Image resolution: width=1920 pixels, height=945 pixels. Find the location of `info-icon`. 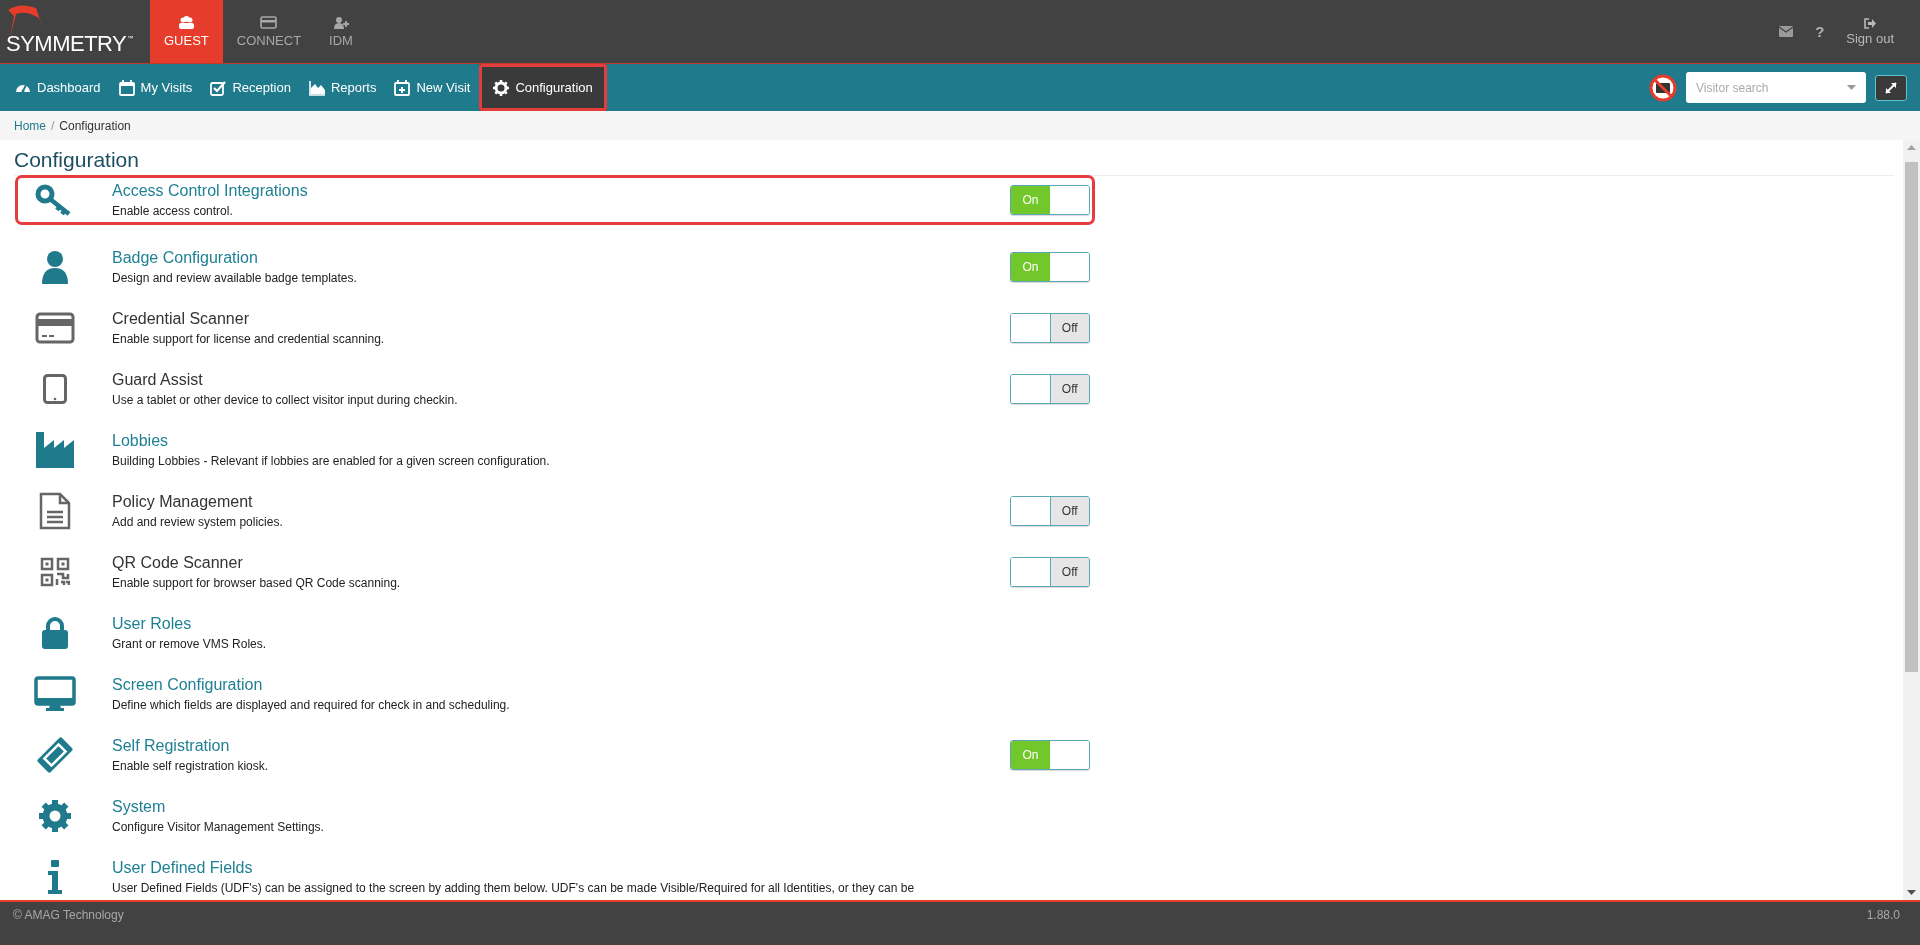

info-icon is located at coordinates (55, 876).